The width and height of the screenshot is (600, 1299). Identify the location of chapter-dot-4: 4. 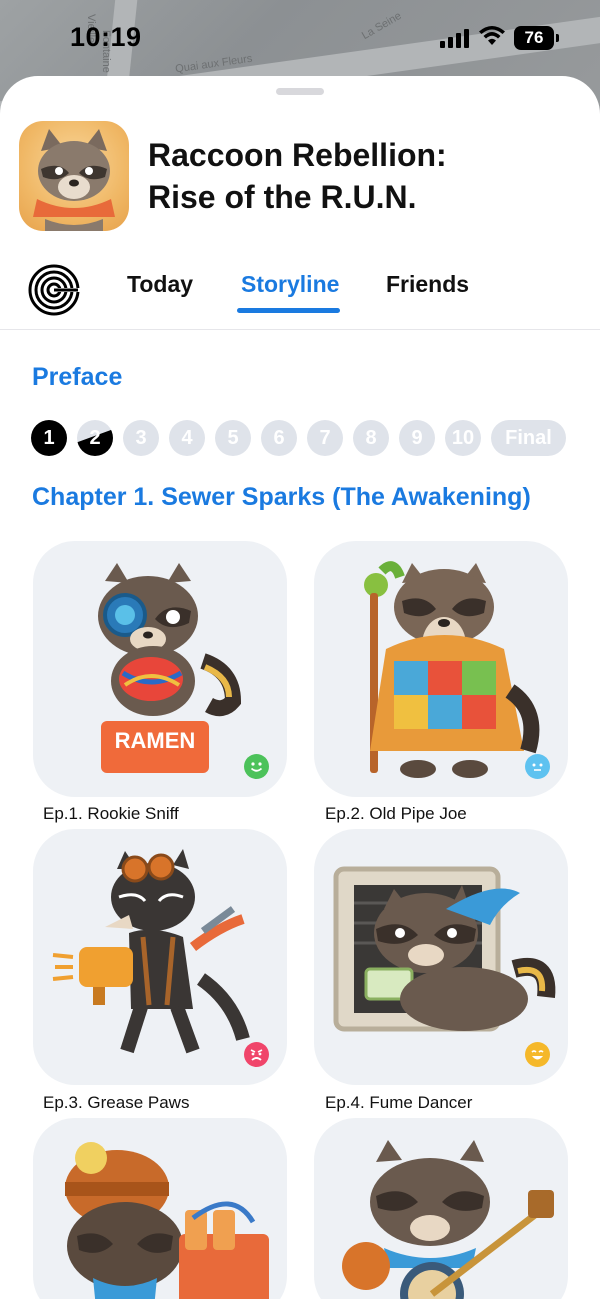
(187, 438).